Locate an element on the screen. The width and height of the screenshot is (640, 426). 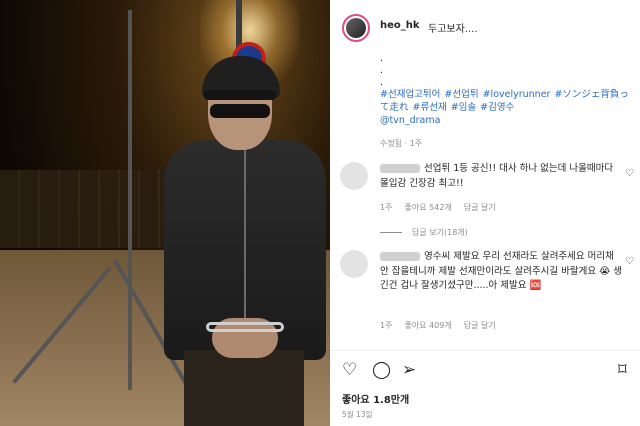
share-icon: ➢ is located at coordinates (409, 370).